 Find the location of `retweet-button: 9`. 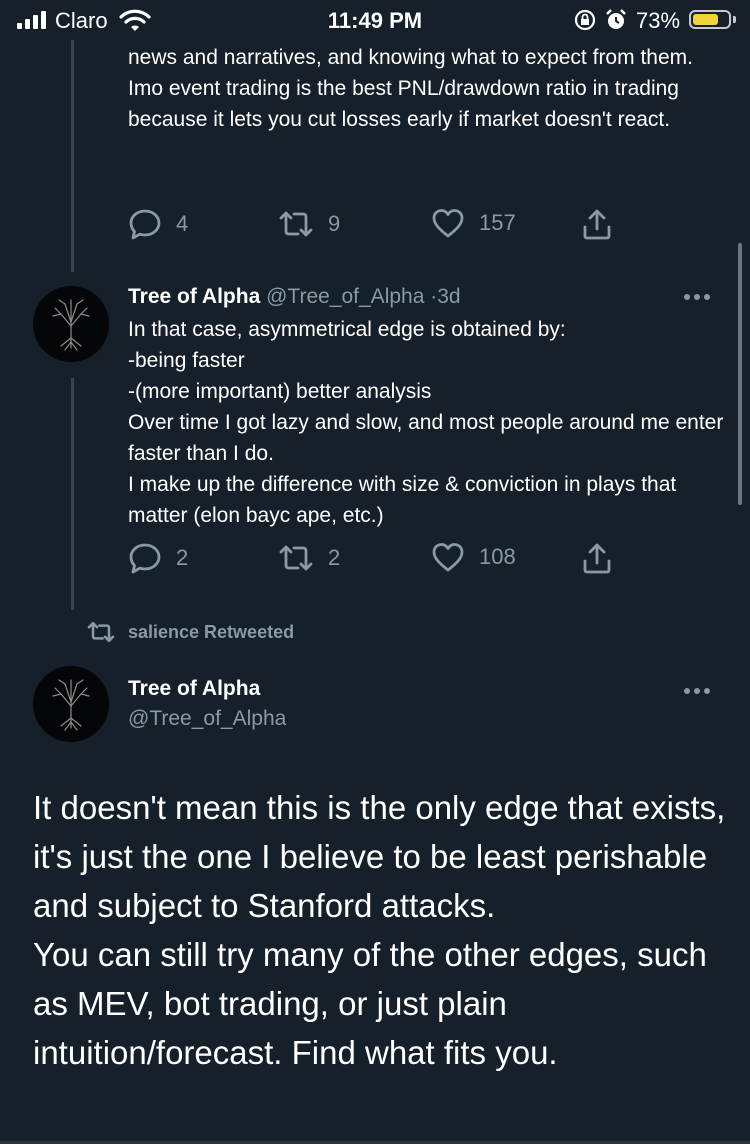

retweet-button: 9 is located at coordinates (309, 224).